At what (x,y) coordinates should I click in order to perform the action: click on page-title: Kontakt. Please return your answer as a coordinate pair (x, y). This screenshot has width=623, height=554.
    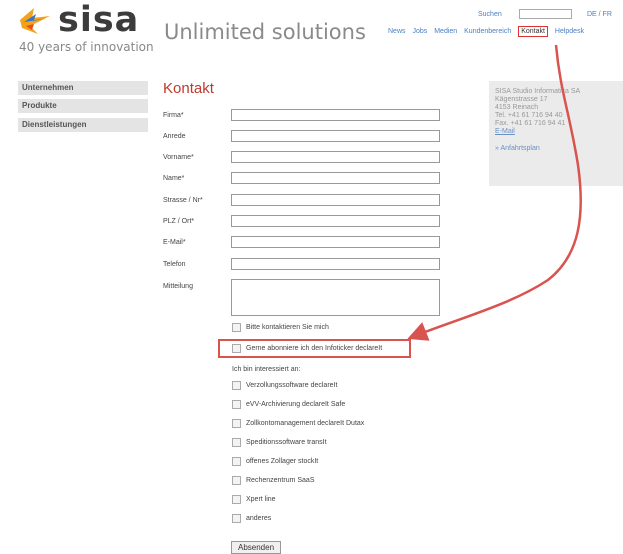
    Looking at the image, I should click on (188, 88).